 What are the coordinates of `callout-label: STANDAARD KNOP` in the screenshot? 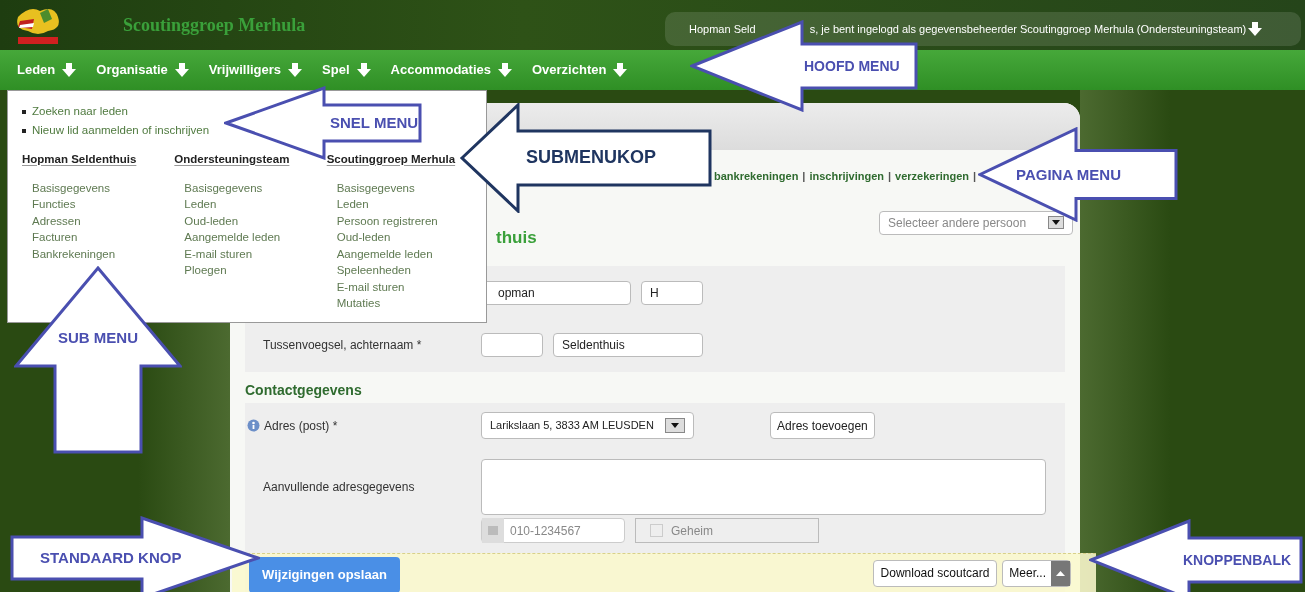 It's located at (111, 558).